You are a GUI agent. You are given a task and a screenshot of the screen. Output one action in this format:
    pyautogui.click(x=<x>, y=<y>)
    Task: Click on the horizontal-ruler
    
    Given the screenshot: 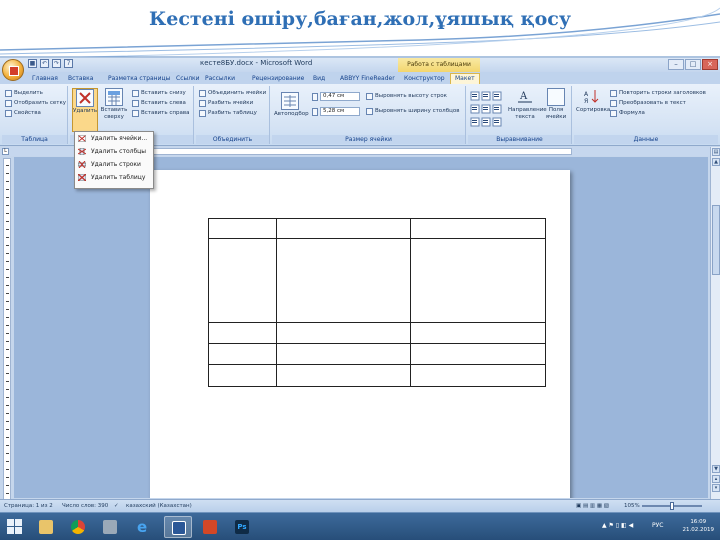 What is the action you would take?
    pyautogui.click(x=361, y=151)
    